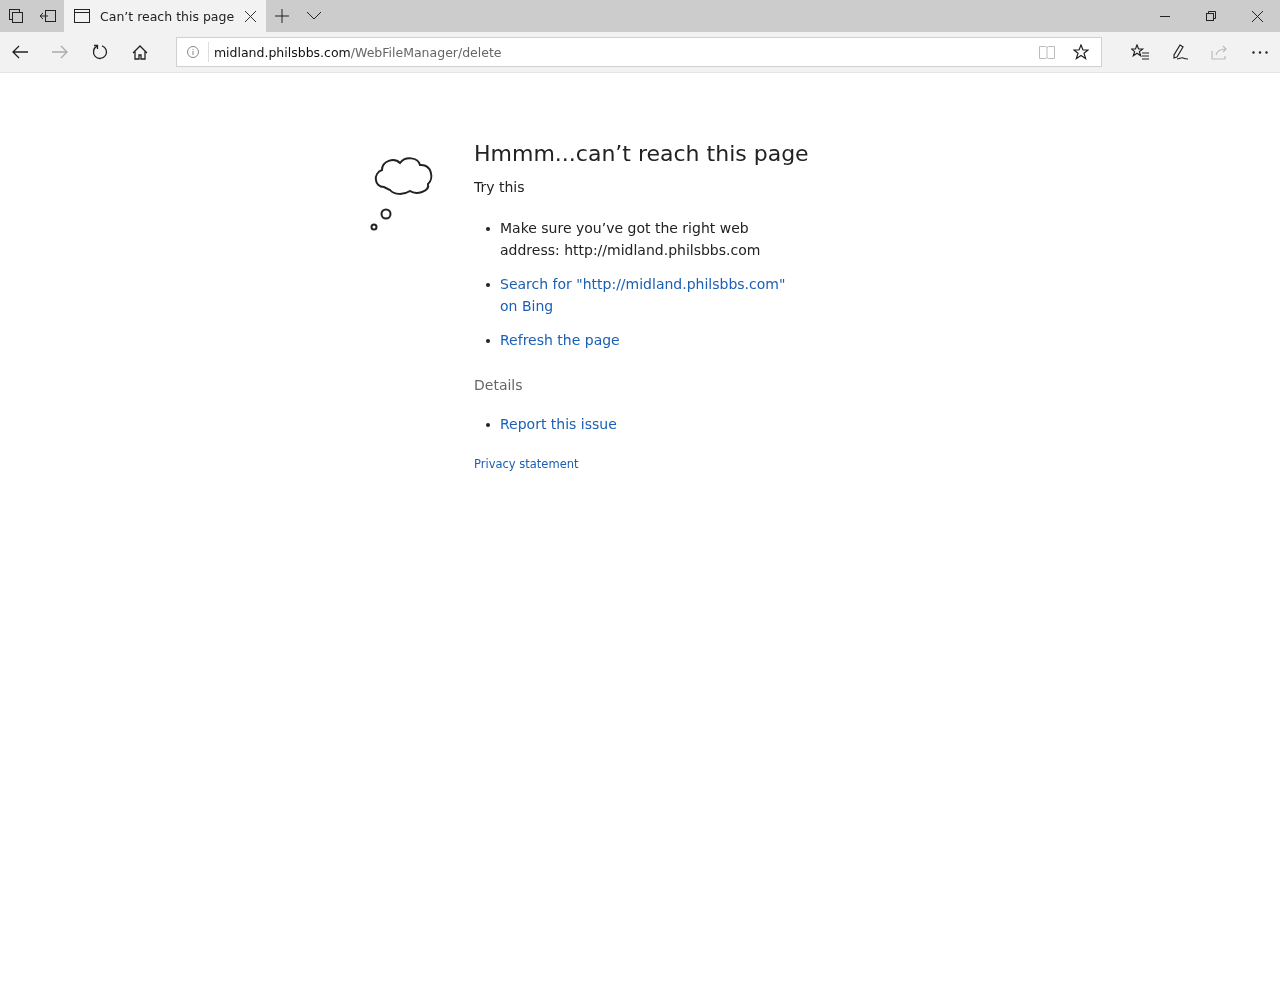 This screenshot has height=984, width=1280. I want to click on address-field: midland.philsbbs.com/WebFileManager/delete, so click(639, 52).